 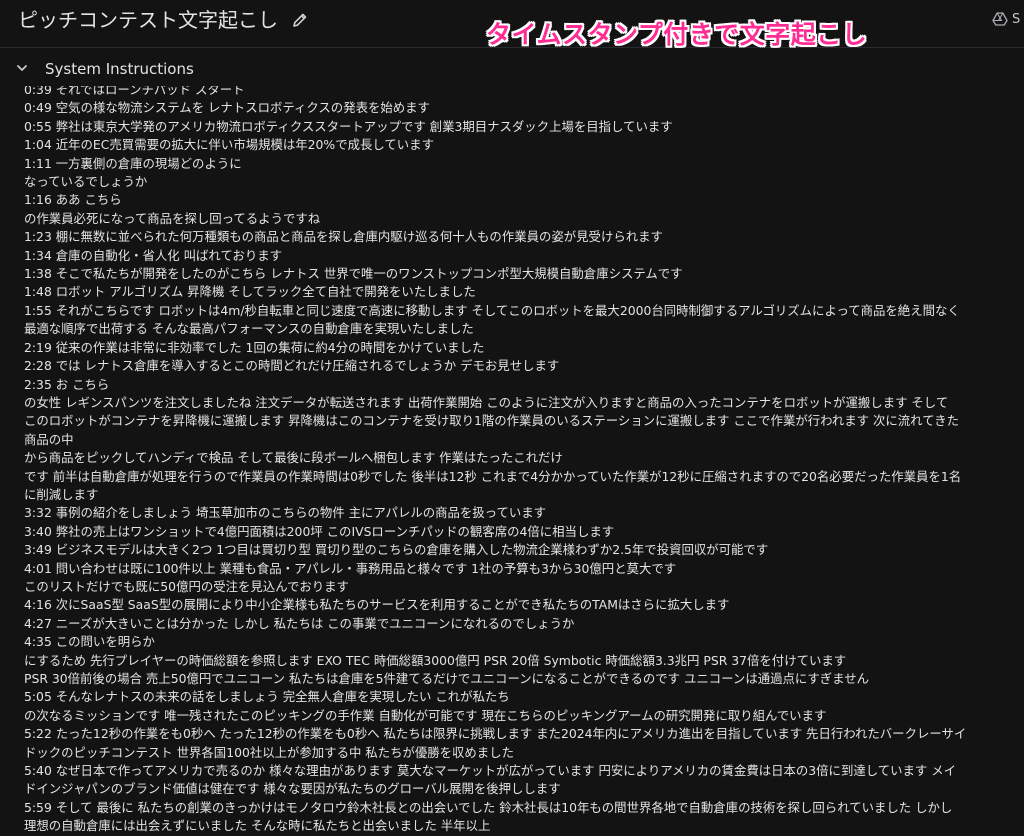 I want to click on transcript-line: 2:35 お こちら, so click(x=67, y=384).